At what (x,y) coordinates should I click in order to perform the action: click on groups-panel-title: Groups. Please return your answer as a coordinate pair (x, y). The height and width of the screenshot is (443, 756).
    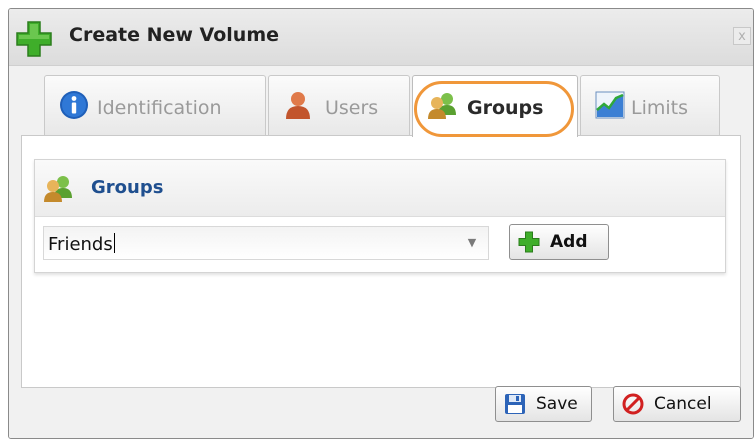
    Looking at the image, I should click on (127, 187).